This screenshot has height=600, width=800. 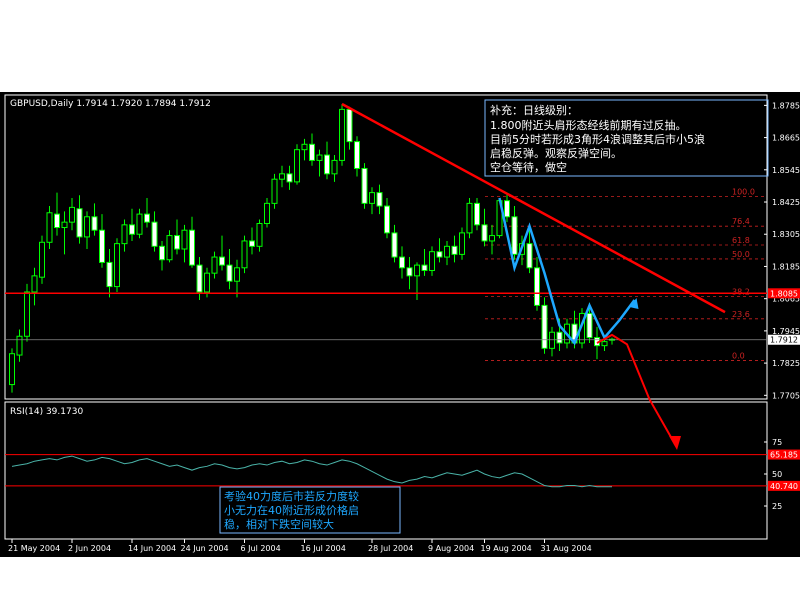 What do you see at coordinates (279, 524) in the screenshot?
I see `annotation-bottom-line: 稳，相对下跌空间较大` at bounding box center [279, 524].